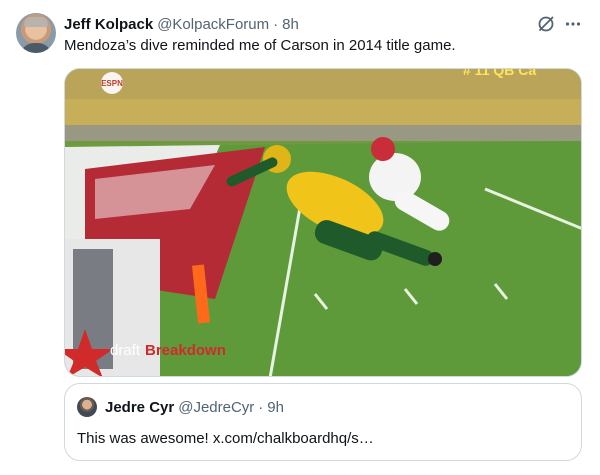  I want to click on author-handle: @KolpackForum, so click(213, 24).